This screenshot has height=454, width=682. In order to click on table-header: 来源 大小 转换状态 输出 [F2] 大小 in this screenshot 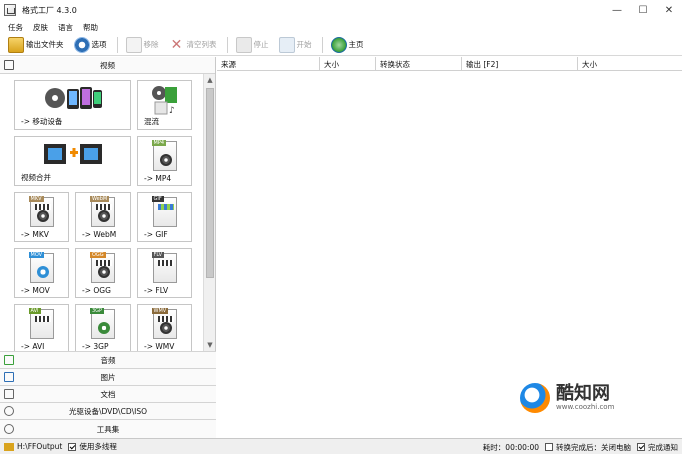, I will do `click(449, 64)`.